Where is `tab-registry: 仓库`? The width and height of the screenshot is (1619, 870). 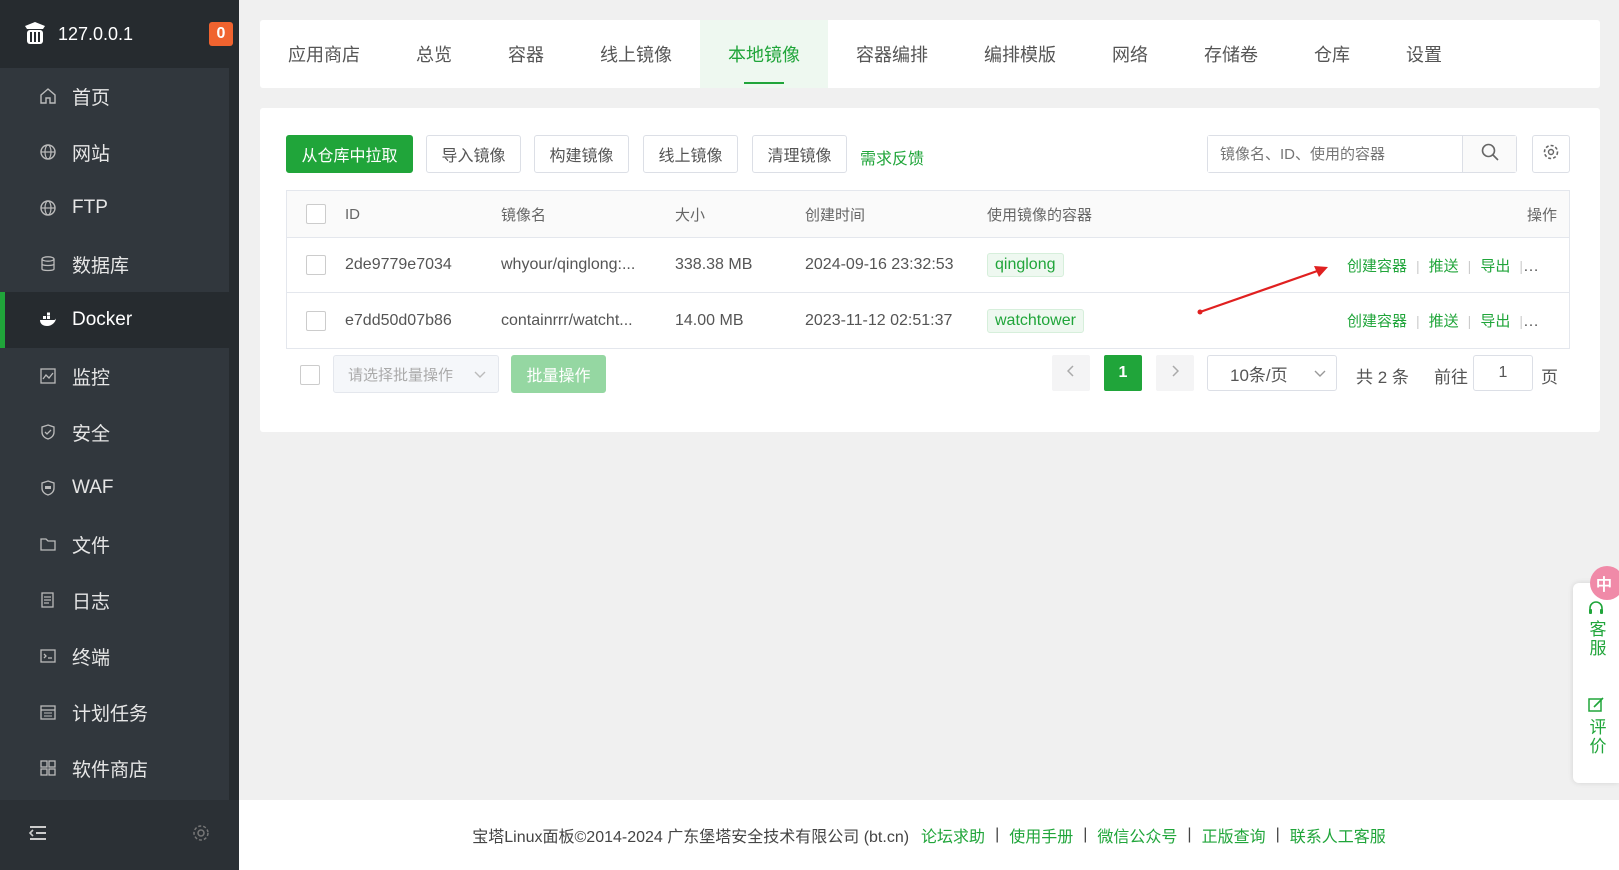 tab-registry: 仓库 is located at coordinates (1332, 54).